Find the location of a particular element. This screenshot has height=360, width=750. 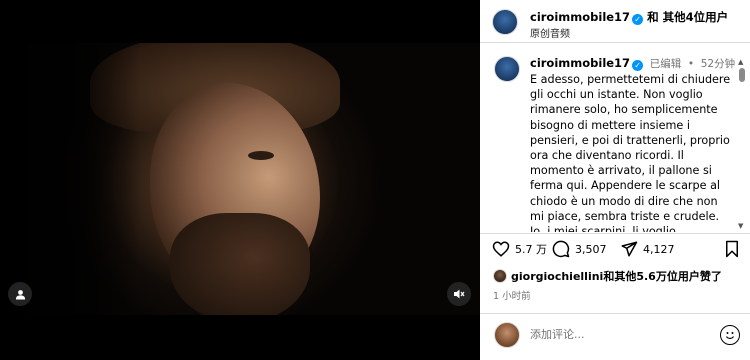

edited-label: 已编辑 is located at coordinates (665, 64).